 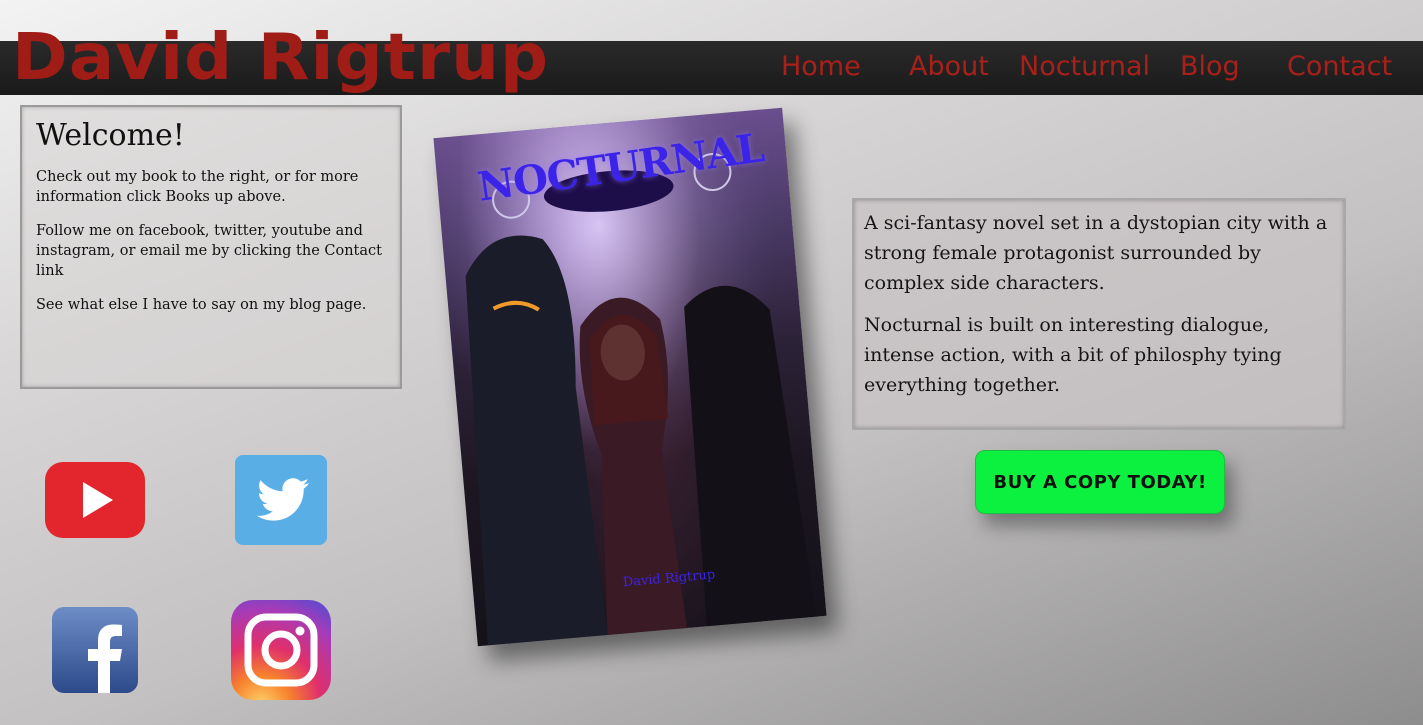 I want to click on twitter-icon, so click(x=281, y=500).